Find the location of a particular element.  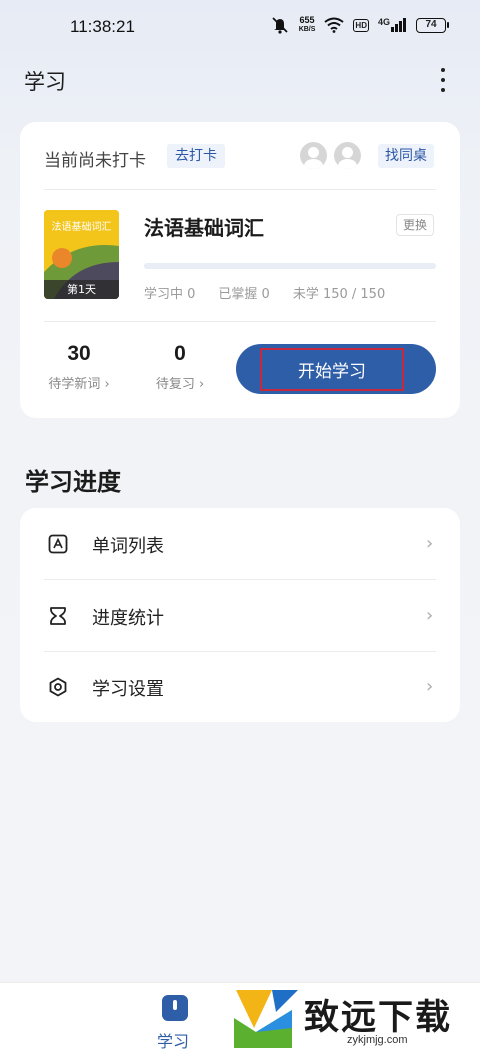

tab-study: 学习 is located at coordinates (173, 1040).